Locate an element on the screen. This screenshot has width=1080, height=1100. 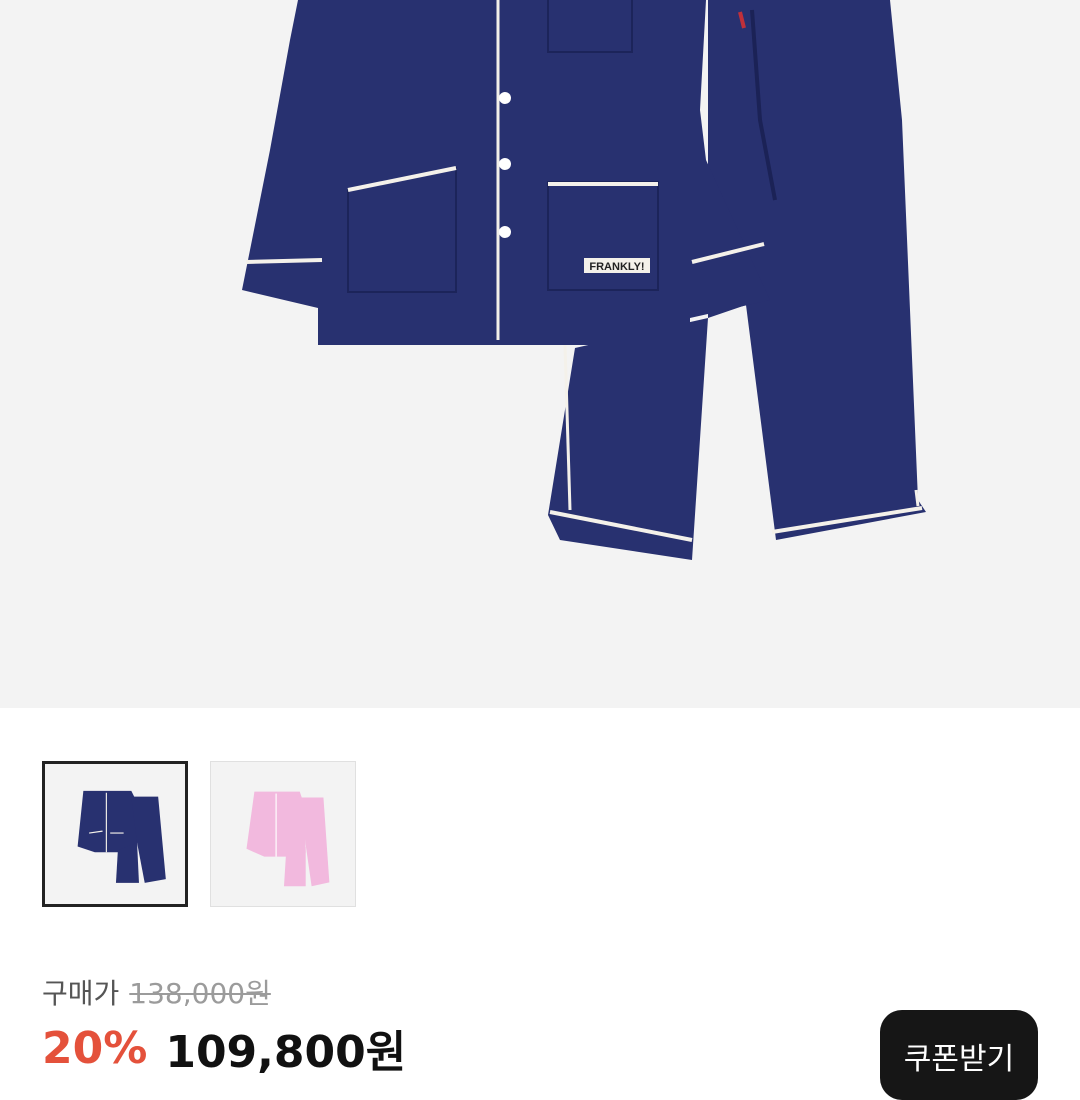
price-label-row: 구매가 138,000원 is located at coordinates (156, 992).